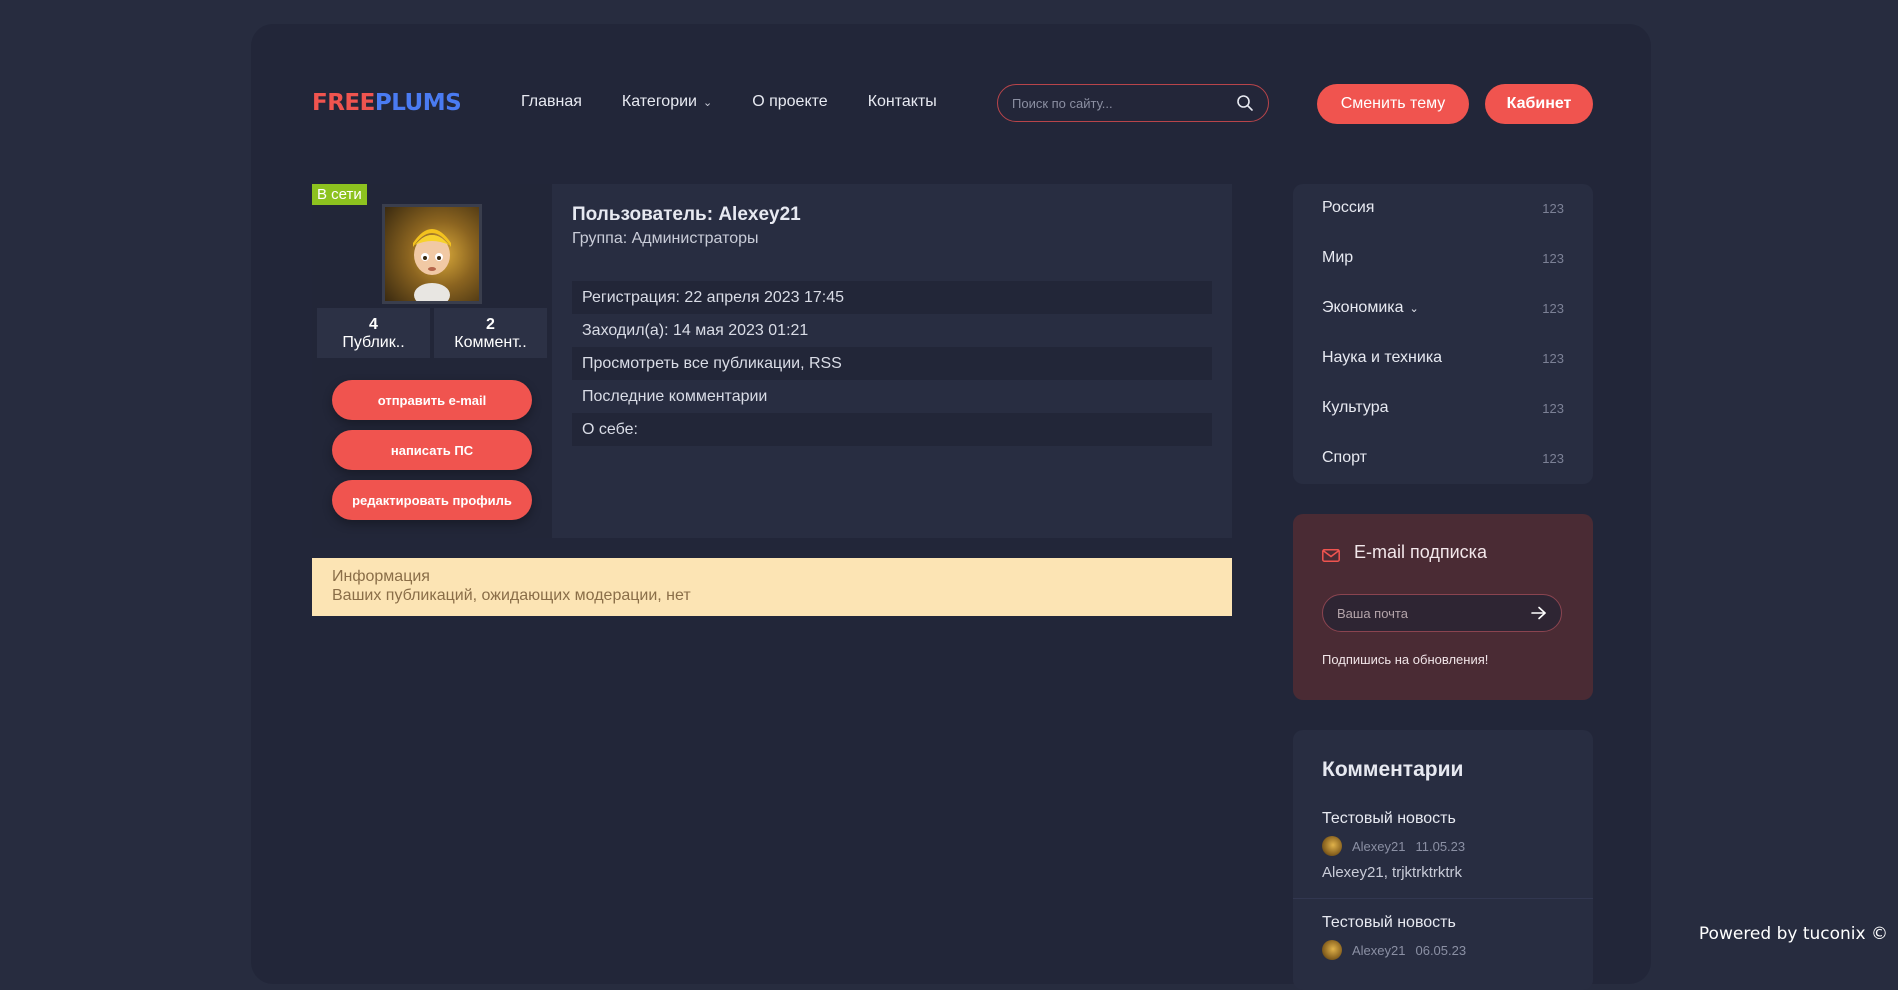  What do you see at coordinates (1331, 554) in the screenshot?
I see `envelope-icon` at bounding box center [1331, 554].